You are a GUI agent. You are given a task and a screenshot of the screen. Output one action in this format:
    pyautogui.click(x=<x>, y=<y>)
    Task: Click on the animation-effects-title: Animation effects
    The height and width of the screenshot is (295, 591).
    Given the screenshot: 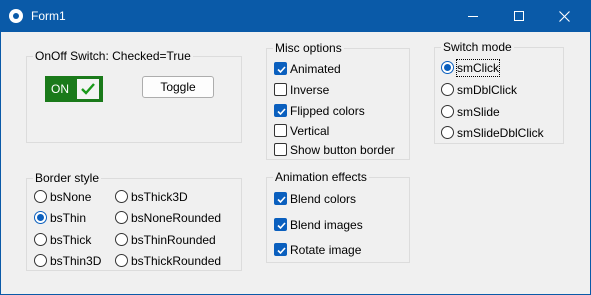 What is the action you would take?
    pyautogui.click(x=321, y=177)
    